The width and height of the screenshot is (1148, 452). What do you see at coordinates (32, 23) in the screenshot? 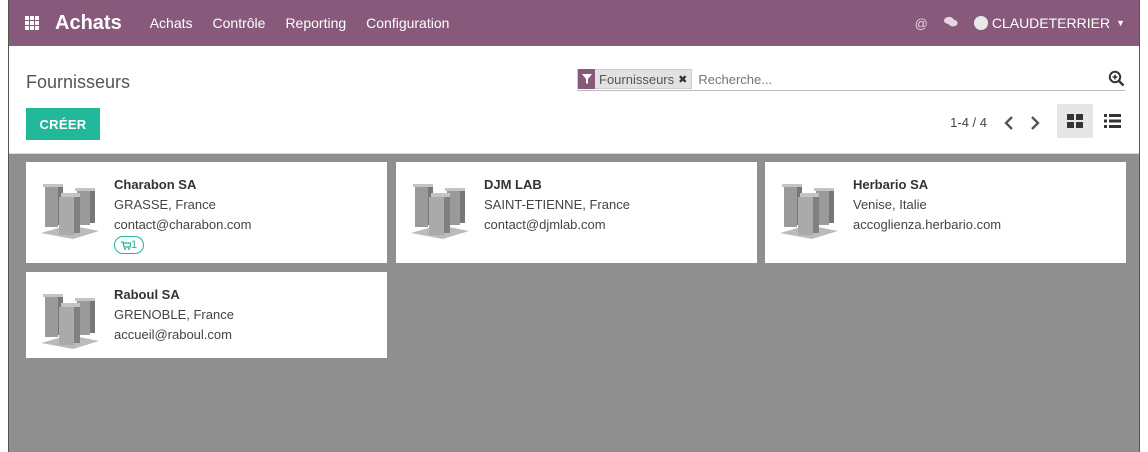
I see `apps-icon` at bounding box center [32, 23].